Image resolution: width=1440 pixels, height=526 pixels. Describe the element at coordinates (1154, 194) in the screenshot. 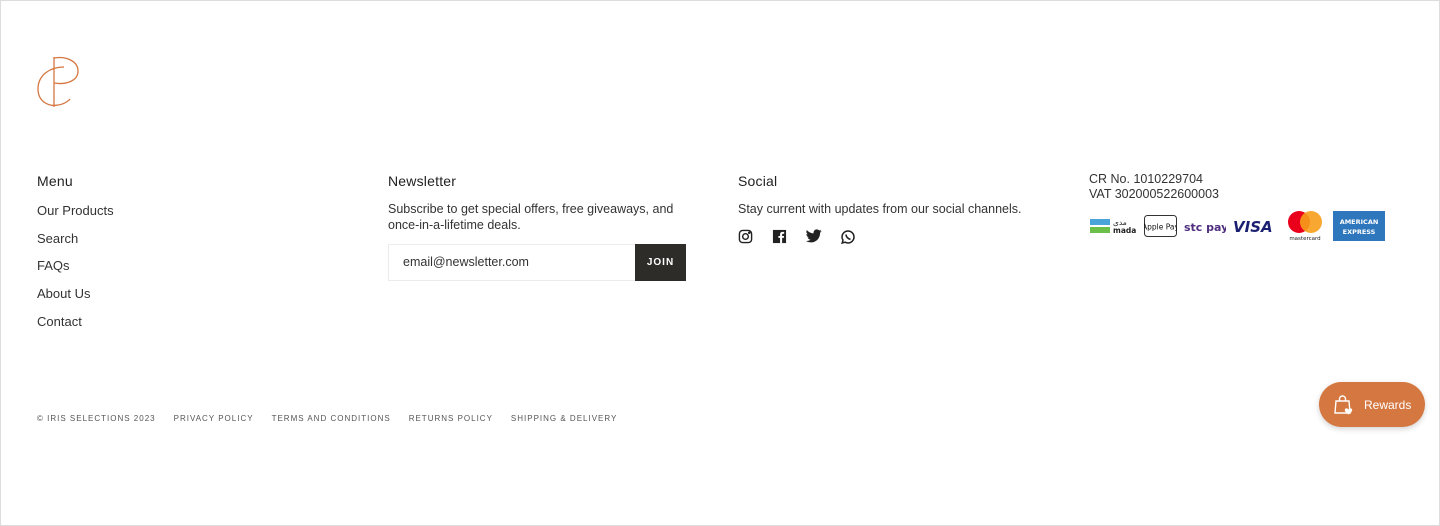

I see `vat-number: VAT 302000522600003` at that location.